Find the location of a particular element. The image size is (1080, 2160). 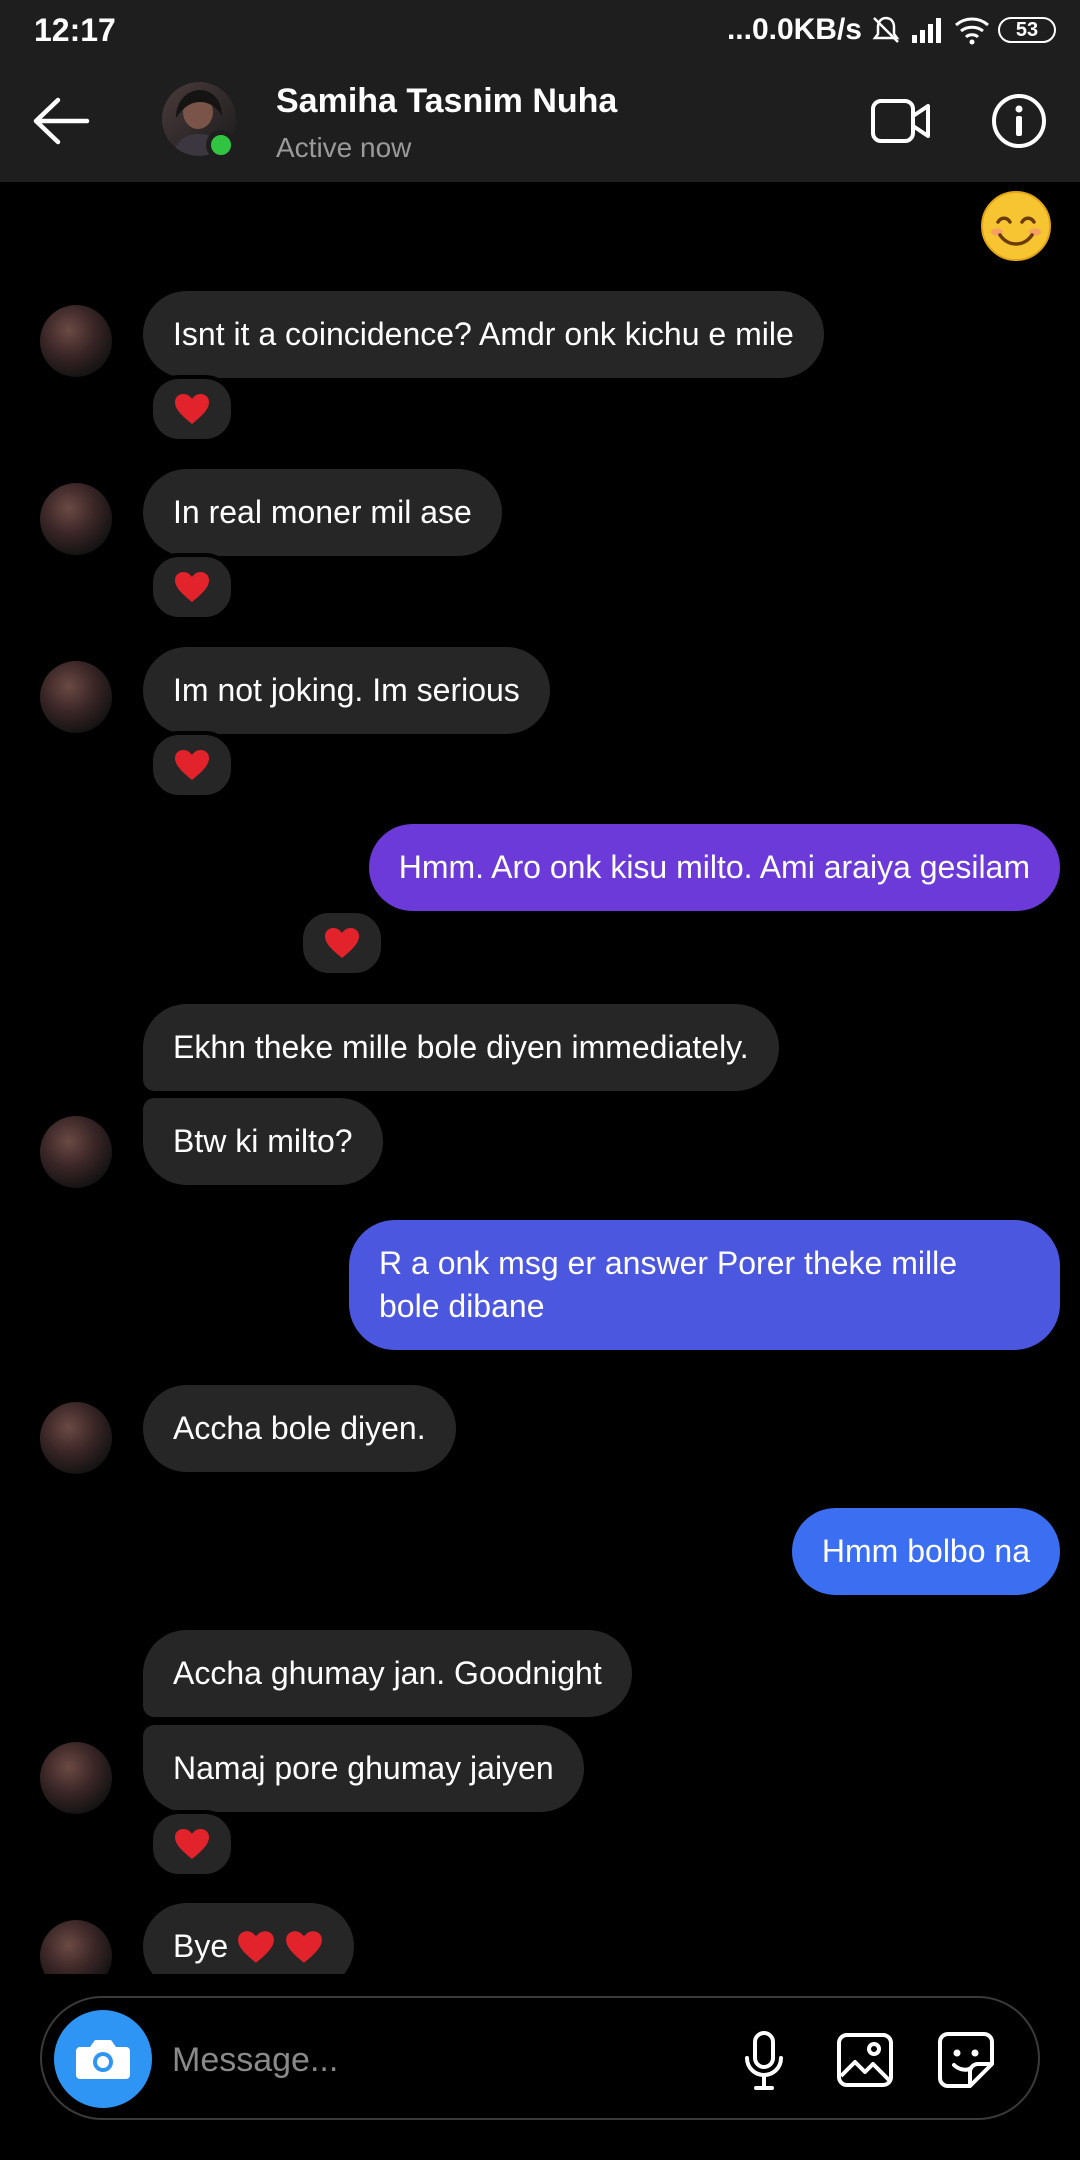

message-input is located at coordinates (442, 2060).